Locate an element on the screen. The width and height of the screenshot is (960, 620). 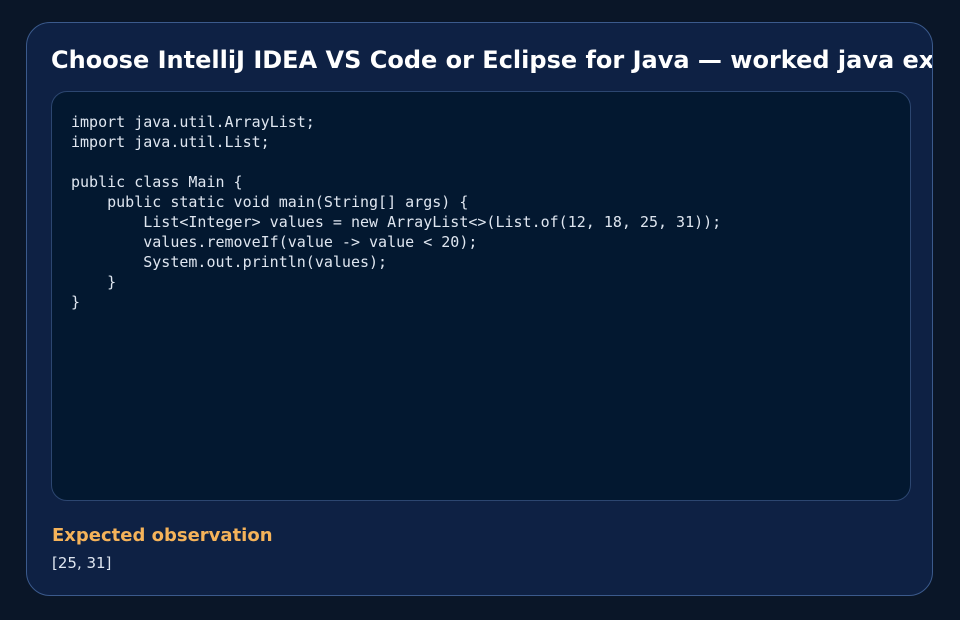
expected-observation-heading: Expected observation is located at coordinates (162, 535).